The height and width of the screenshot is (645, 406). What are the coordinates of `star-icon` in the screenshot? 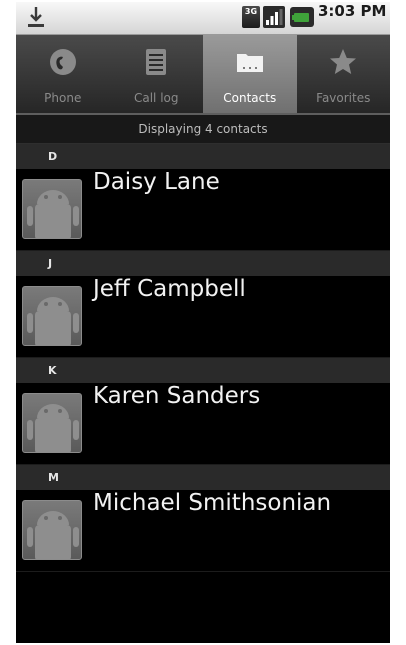 It's located at (343, 61).